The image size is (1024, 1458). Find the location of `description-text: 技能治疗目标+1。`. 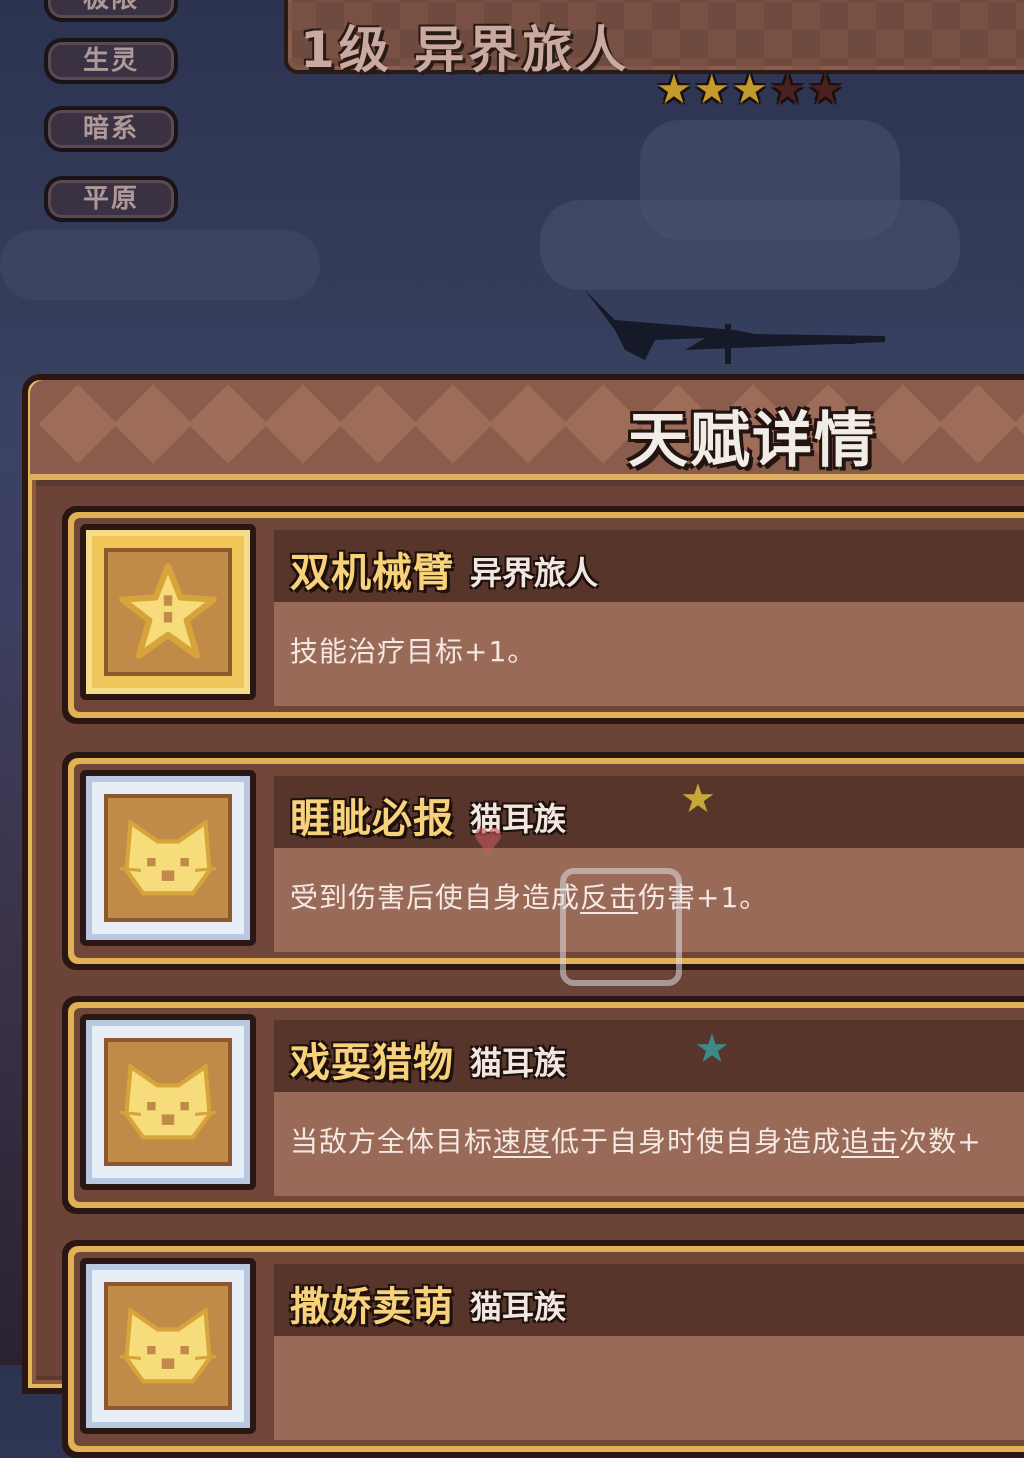

description-text: 技能治疗目标+1。 is located at coordinates (413, 651).